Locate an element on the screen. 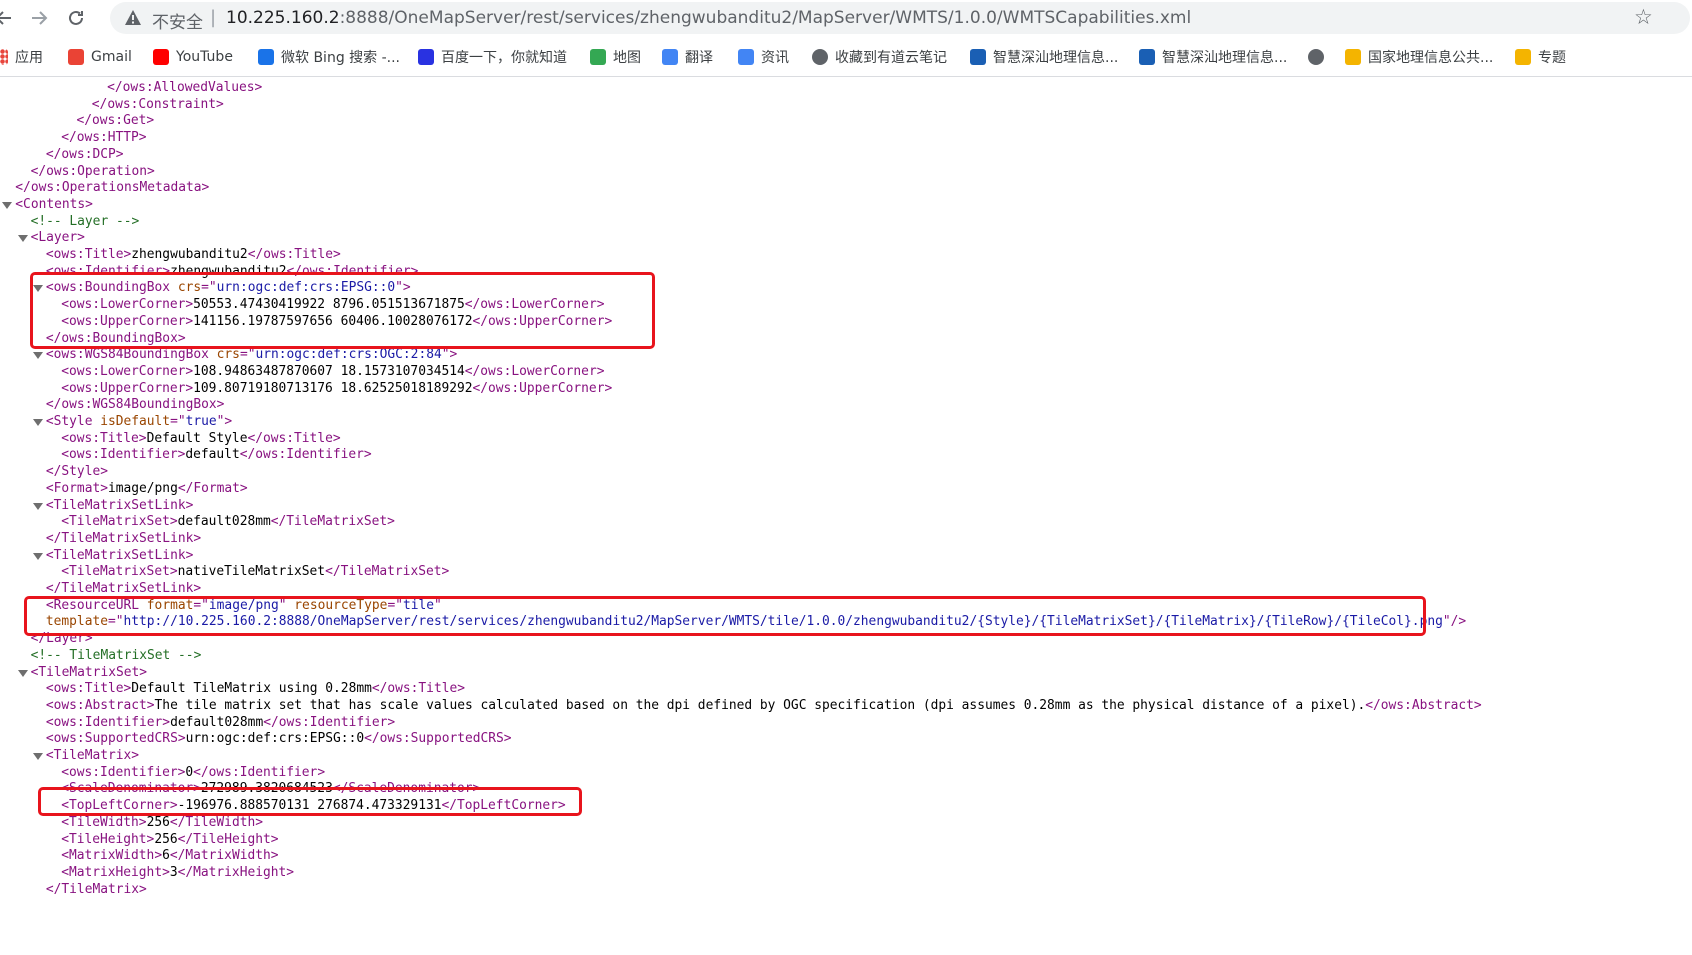 This screenshot has width=1692, height=955. xml-tag: </ows:Title> is located at coordinates (294, 438).